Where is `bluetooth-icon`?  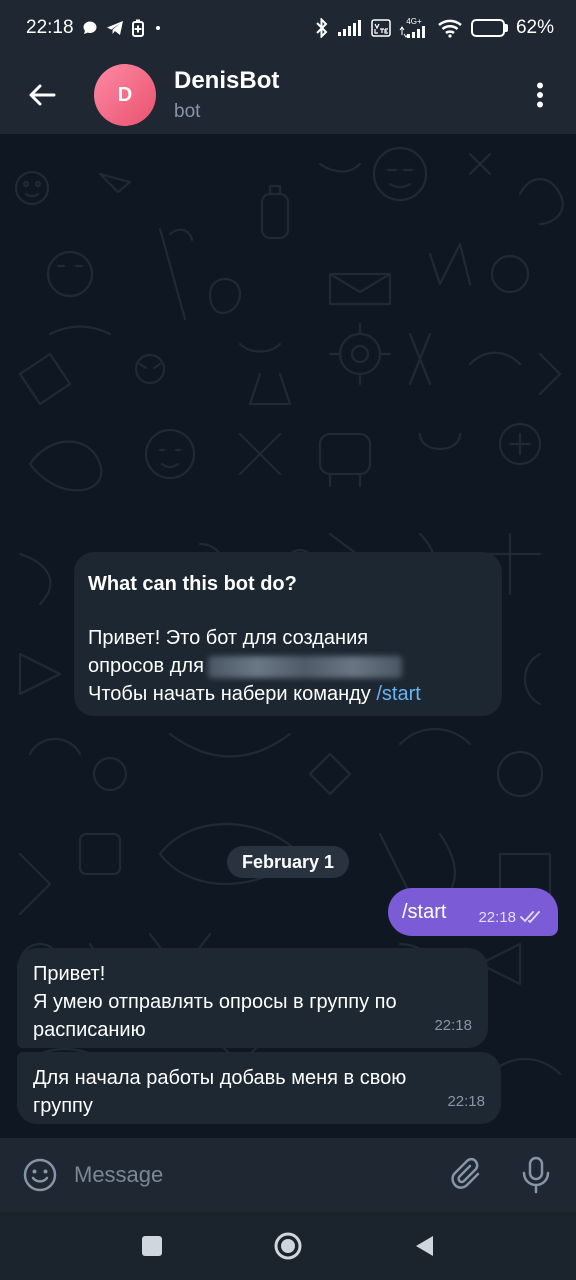 bluetooth-icon is located at coordinates (322, 28).